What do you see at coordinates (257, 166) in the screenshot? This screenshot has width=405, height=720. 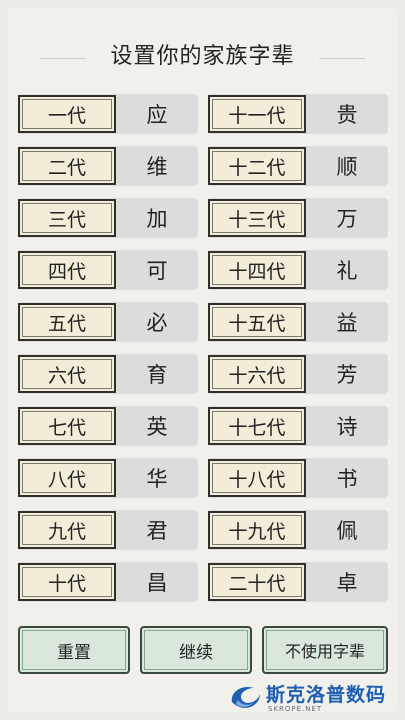 I see `generation-label: 十二代` at bounding box center [257, 166].